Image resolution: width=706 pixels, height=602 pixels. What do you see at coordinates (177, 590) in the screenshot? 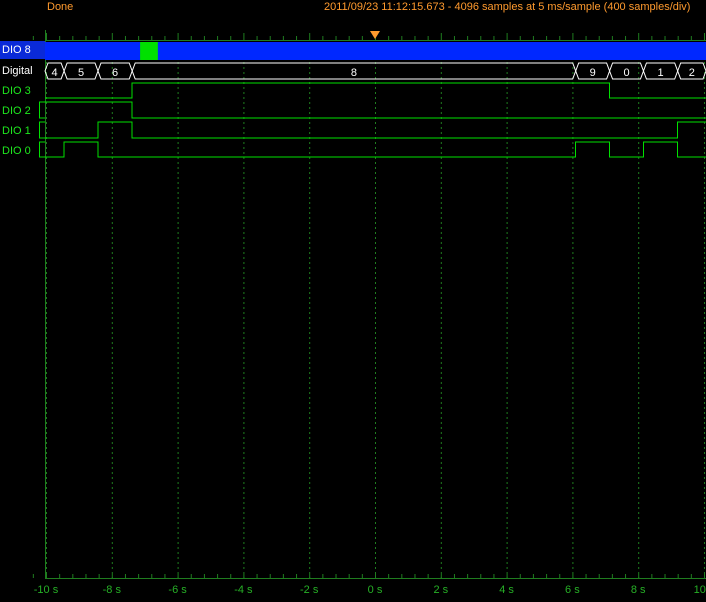
I see `time-tick-label: -6 s` at bounding box center [177, 590].